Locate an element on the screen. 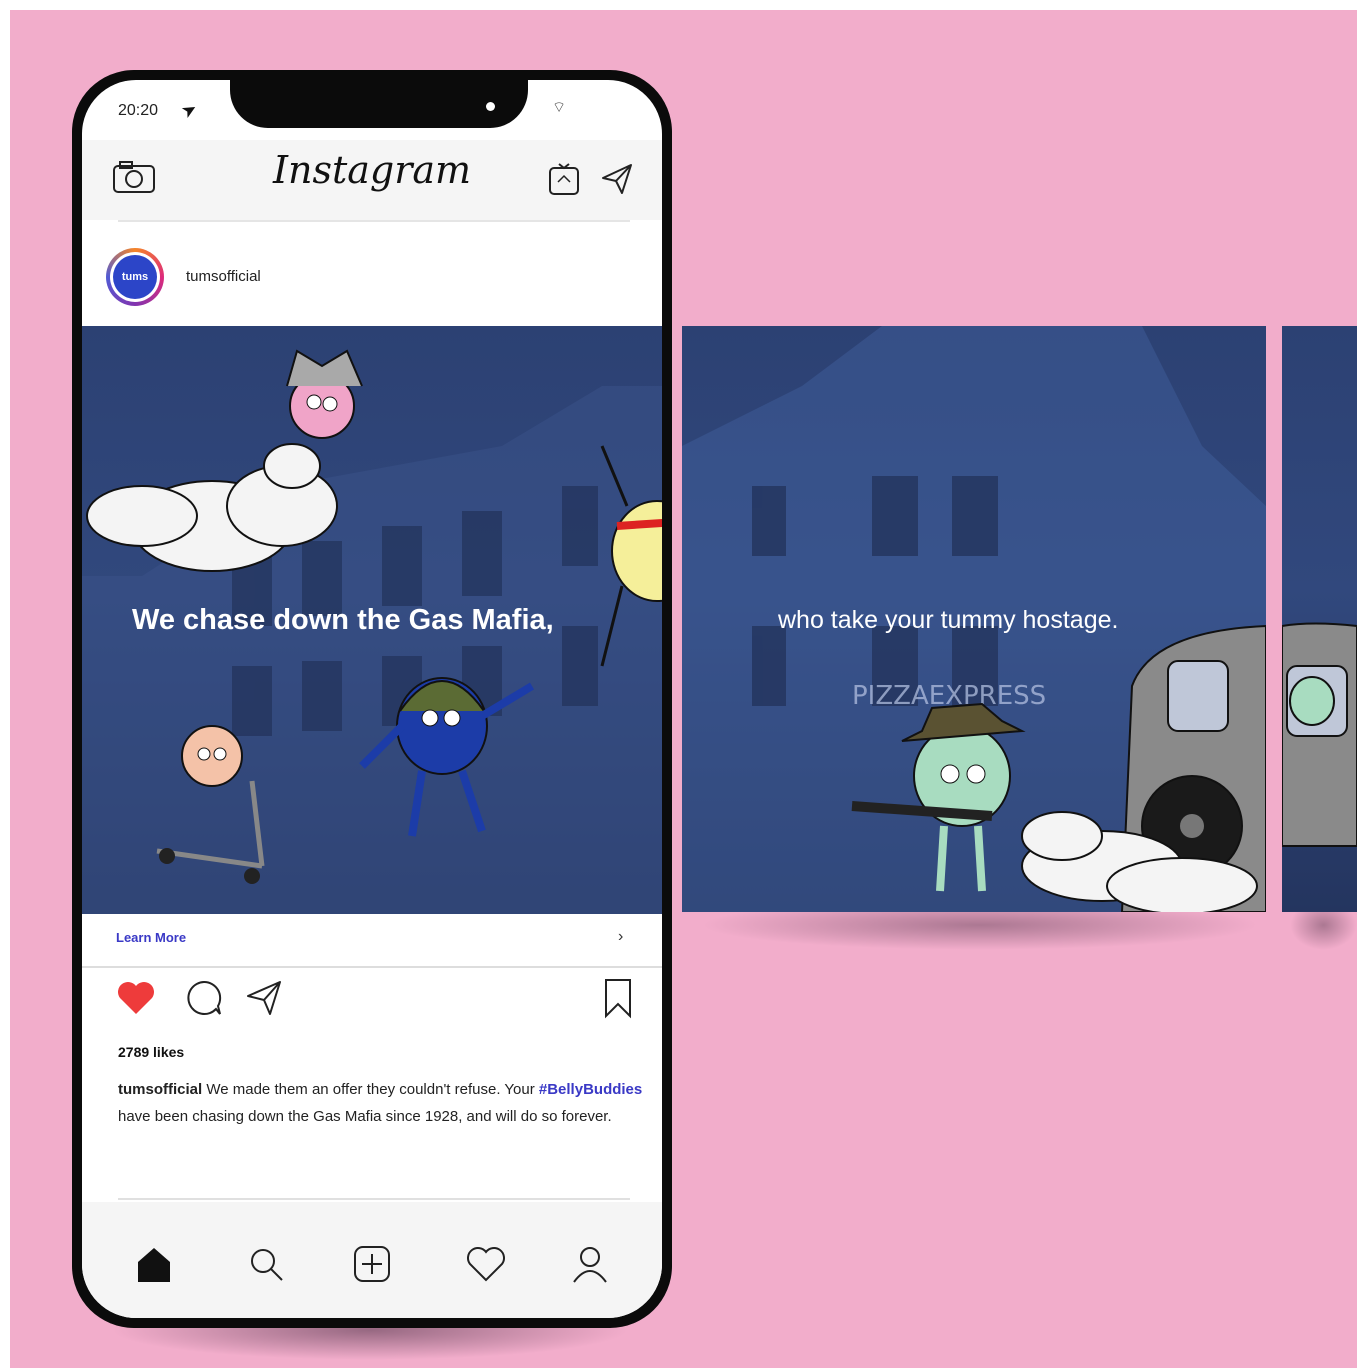  header-divider is located at coordinates (374, 221).